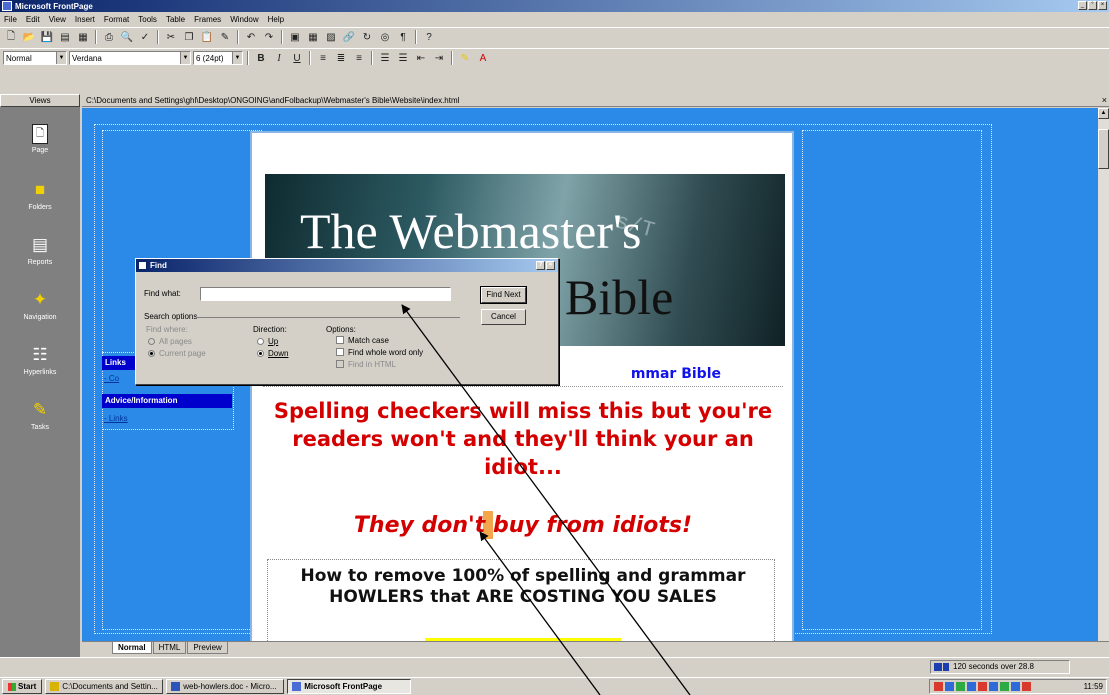 This screenshot has width=1109, height=695. I want to click on menu-tools: Tools, so click(147, 19).